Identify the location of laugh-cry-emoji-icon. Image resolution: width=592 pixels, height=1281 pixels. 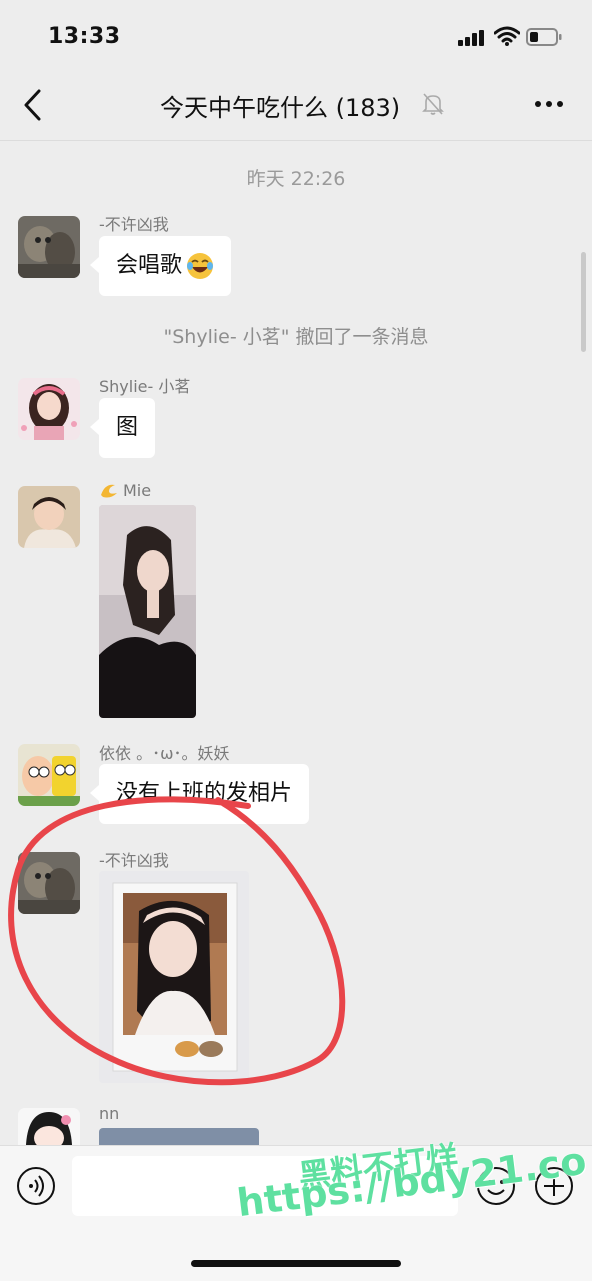
(200, 266).